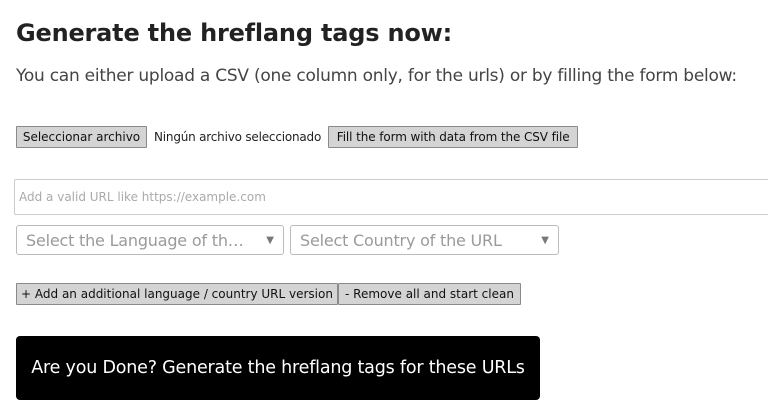 This screenshot has width=768, height=415. I want to click on choose-file-button: Seleccionar archivo, so click(81, 137).